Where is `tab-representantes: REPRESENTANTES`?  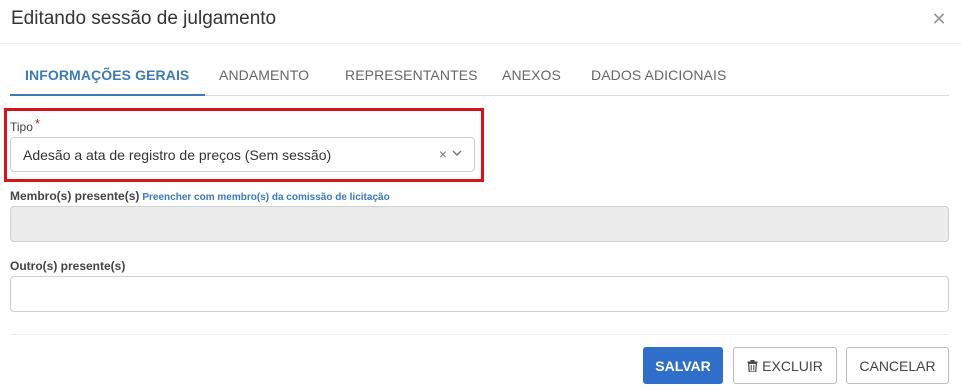 tab-representantes: REPRESENTANTES is located at coordinates (411, 75).